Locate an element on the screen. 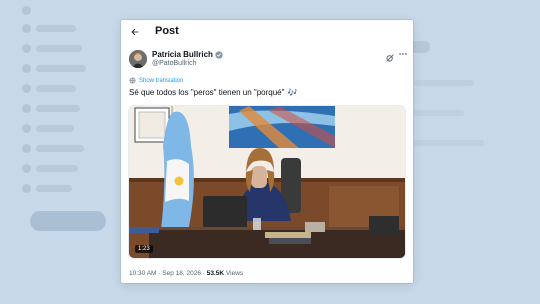 Image resolution: width=540 pixels, height=304 pixels. author-name-text: Patricia Bullrich is located at coordinates (182, 54).